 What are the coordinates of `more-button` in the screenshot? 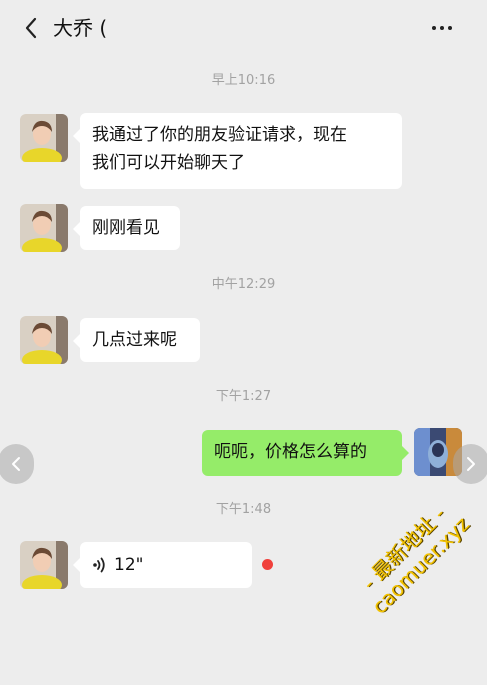 It's located at (442, 28).